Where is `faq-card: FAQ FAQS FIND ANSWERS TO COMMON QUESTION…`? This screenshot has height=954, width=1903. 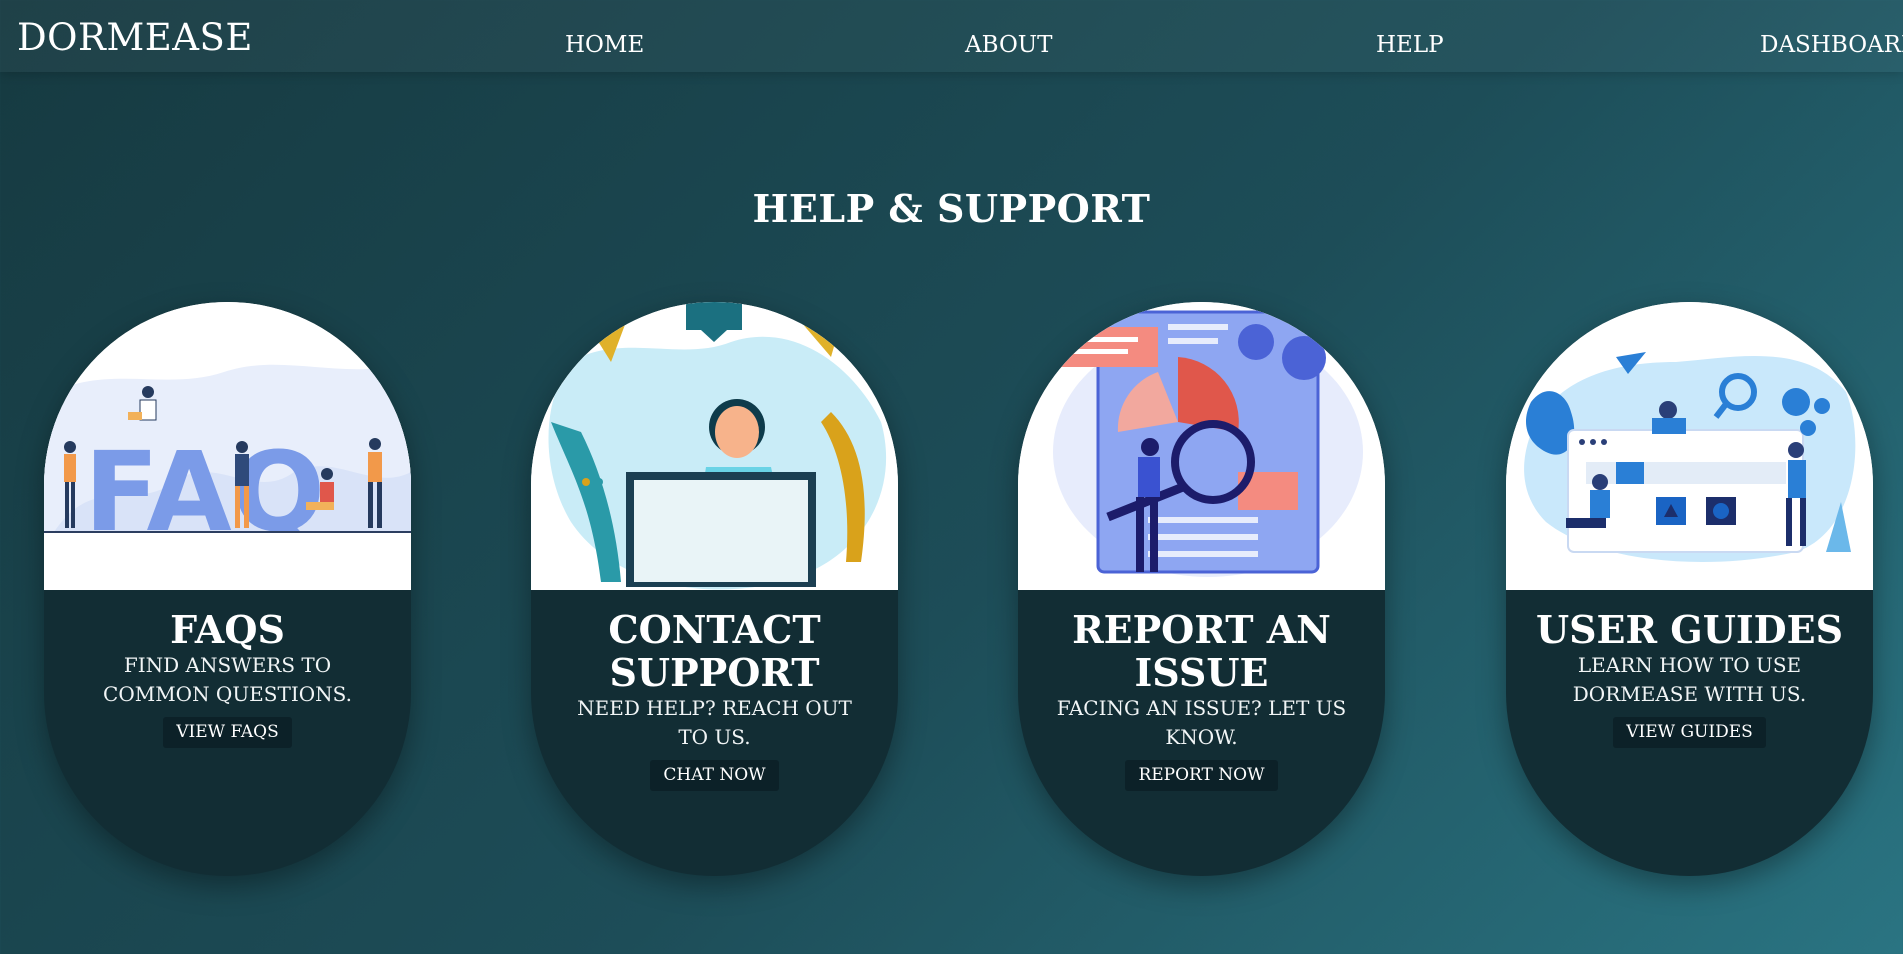 faq-card: FAQ FAQS FIND ANSWERS TO COMMON QUESTION… is located at coordinates (227, 589).